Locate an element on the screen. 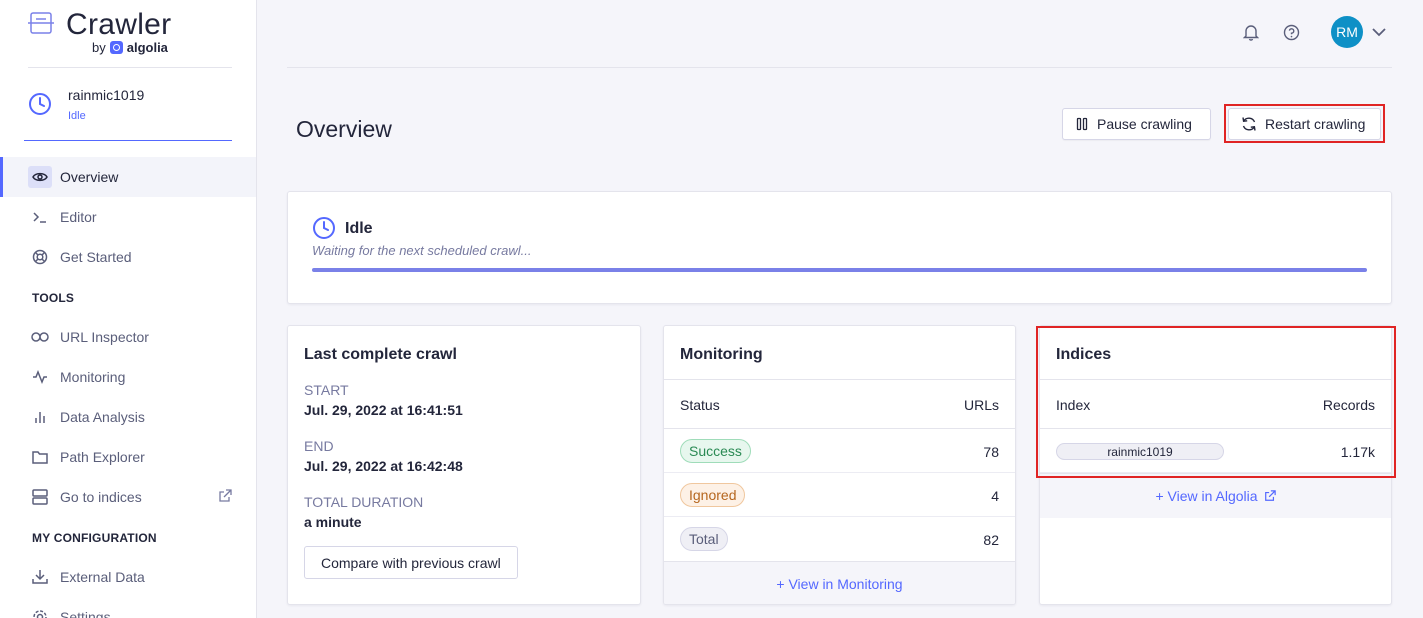  sidebar-item-data-analysis: Data Analysis is located at coordinates (128, 417).